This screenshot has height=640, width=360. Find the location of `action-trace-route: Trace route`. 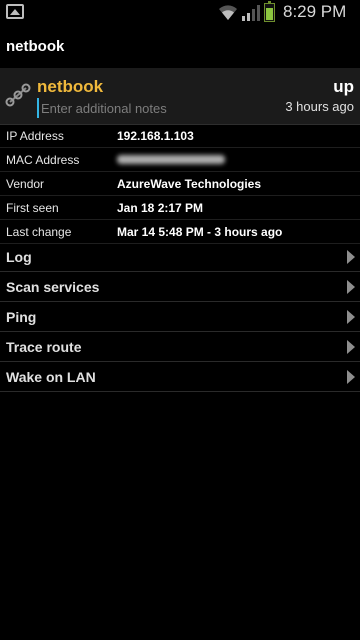

action-trace-route: Trace route is located at coordinates (180, 347).